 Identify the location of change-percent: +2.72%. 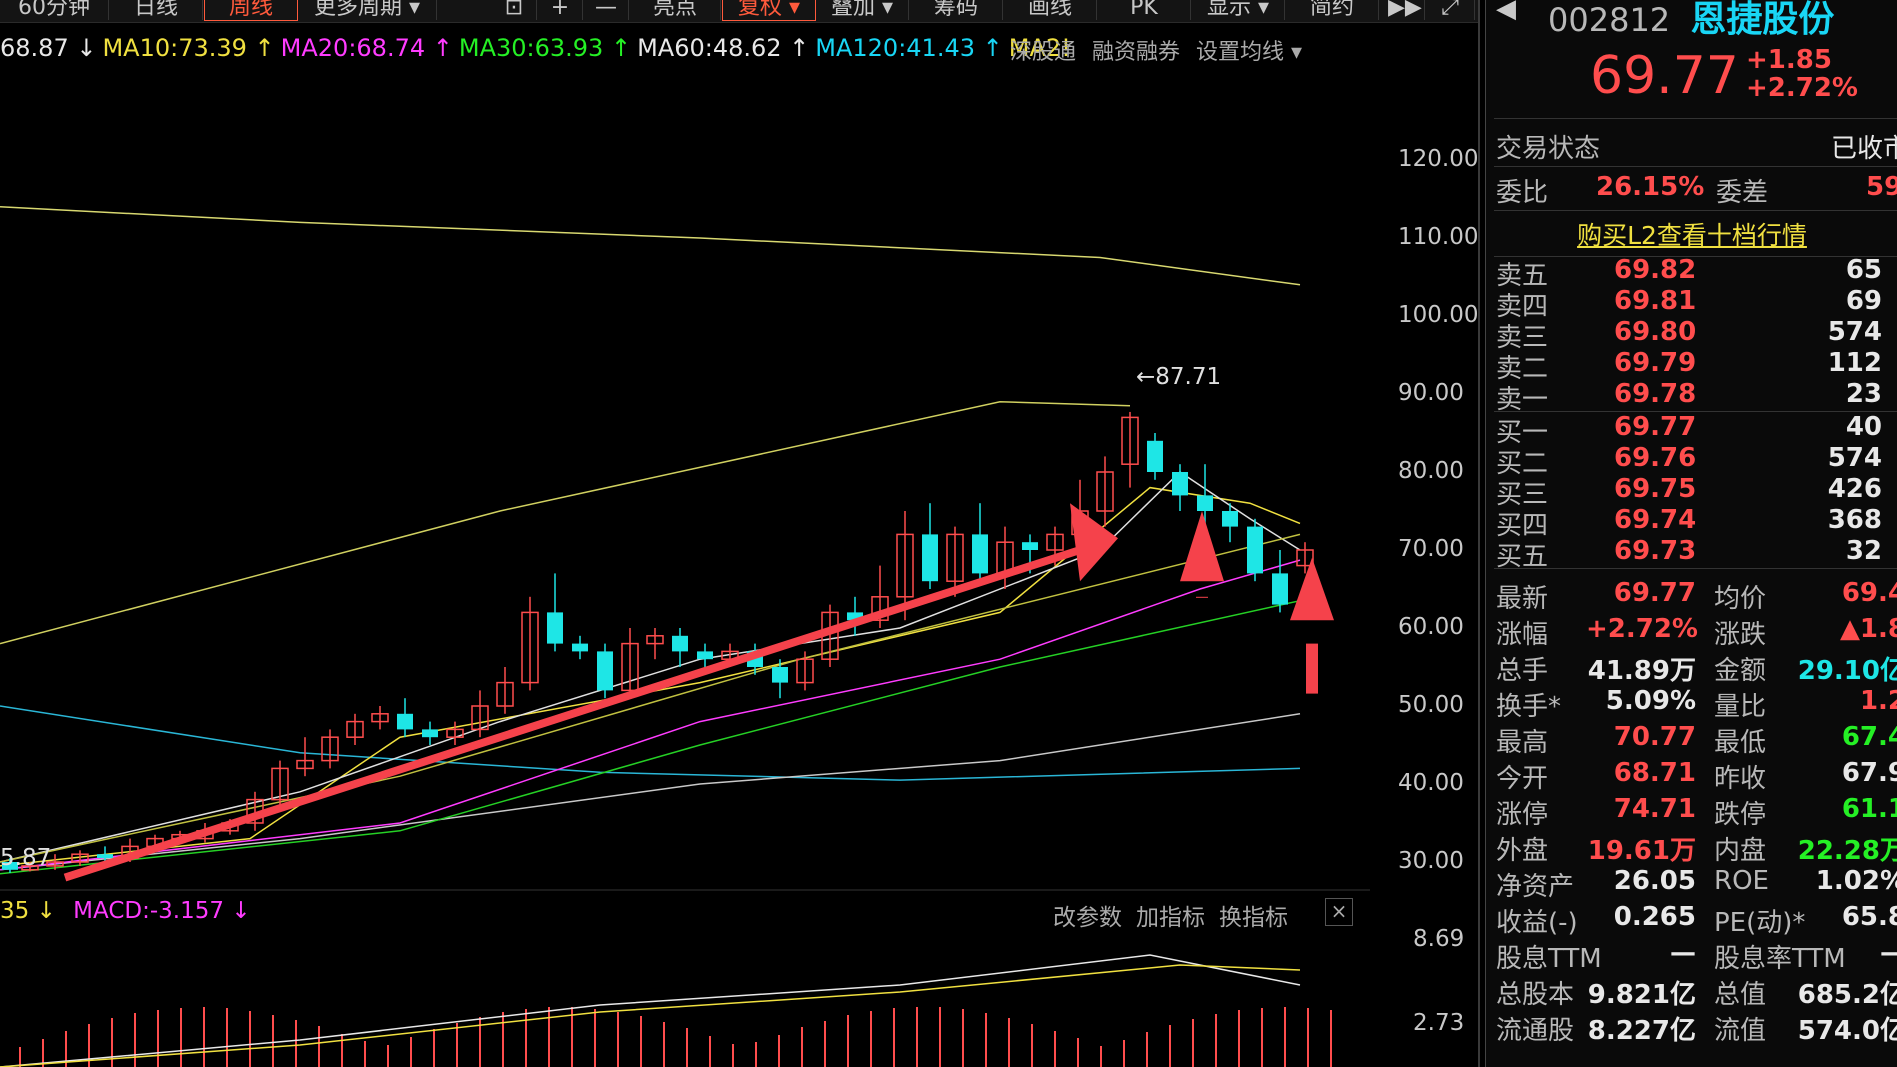
(1802, 88).